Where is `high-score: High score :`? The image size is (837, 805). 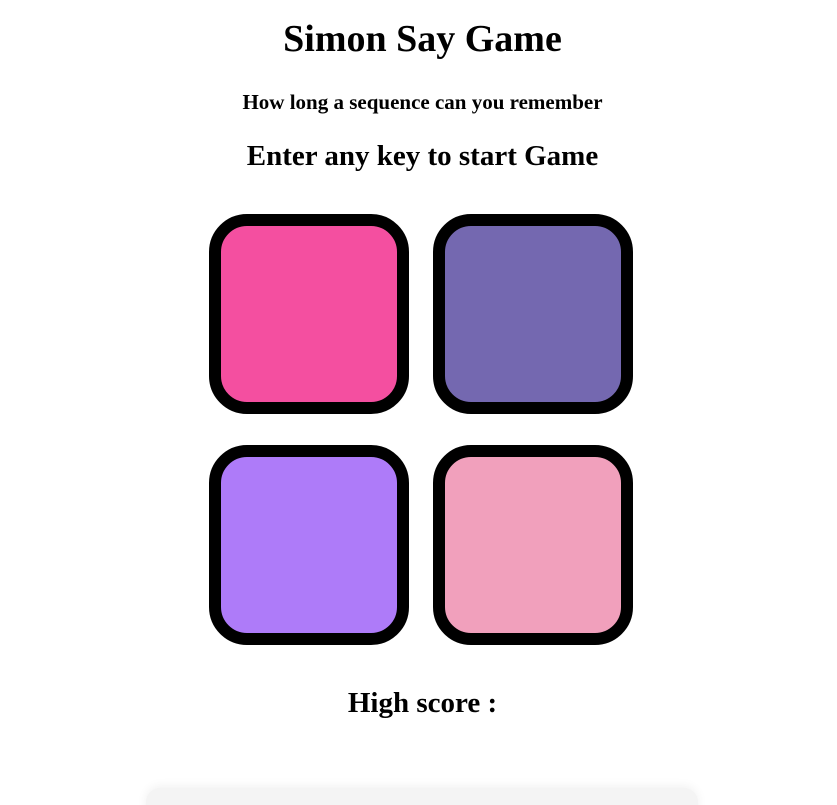 high-score: High score : is located at coordinates (422, 703).